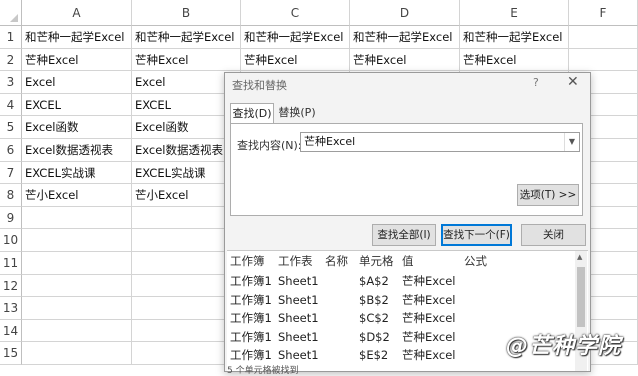  I want to click on result-cell: $B$2, so click(374, 299).